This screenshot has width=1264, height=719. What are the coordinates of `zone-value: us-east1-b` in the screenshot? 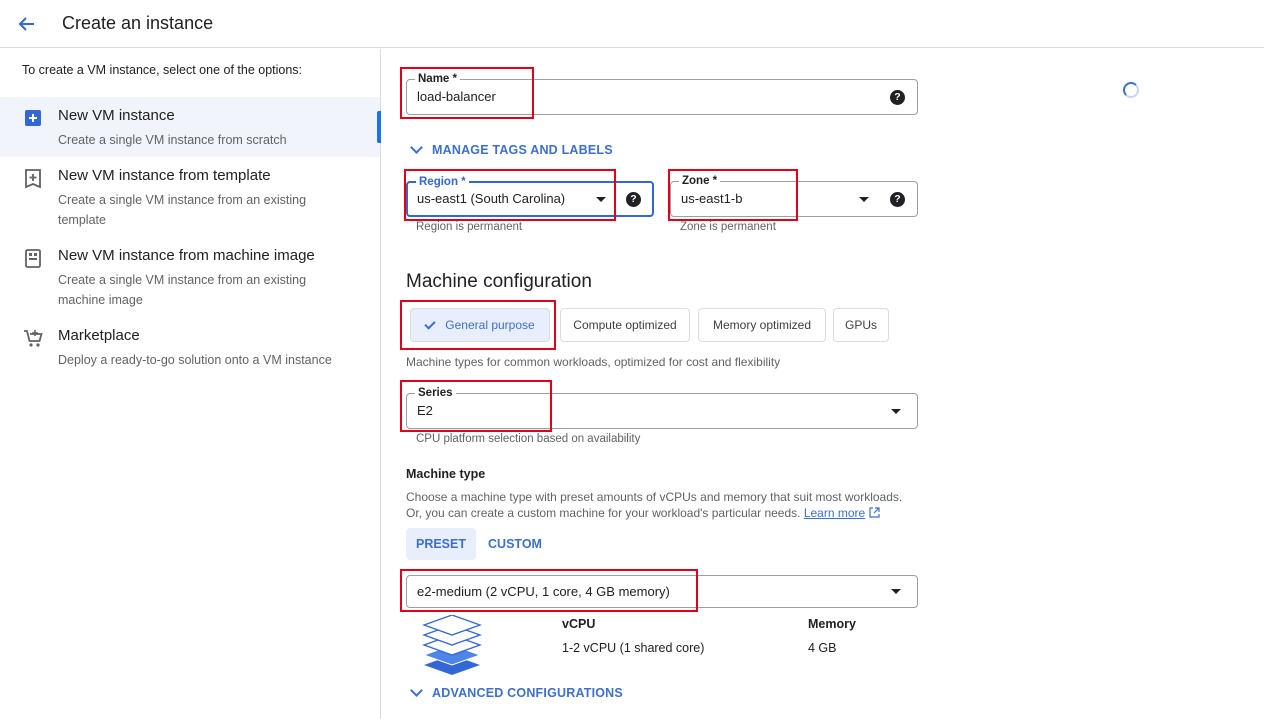 It's located at (712, 198).